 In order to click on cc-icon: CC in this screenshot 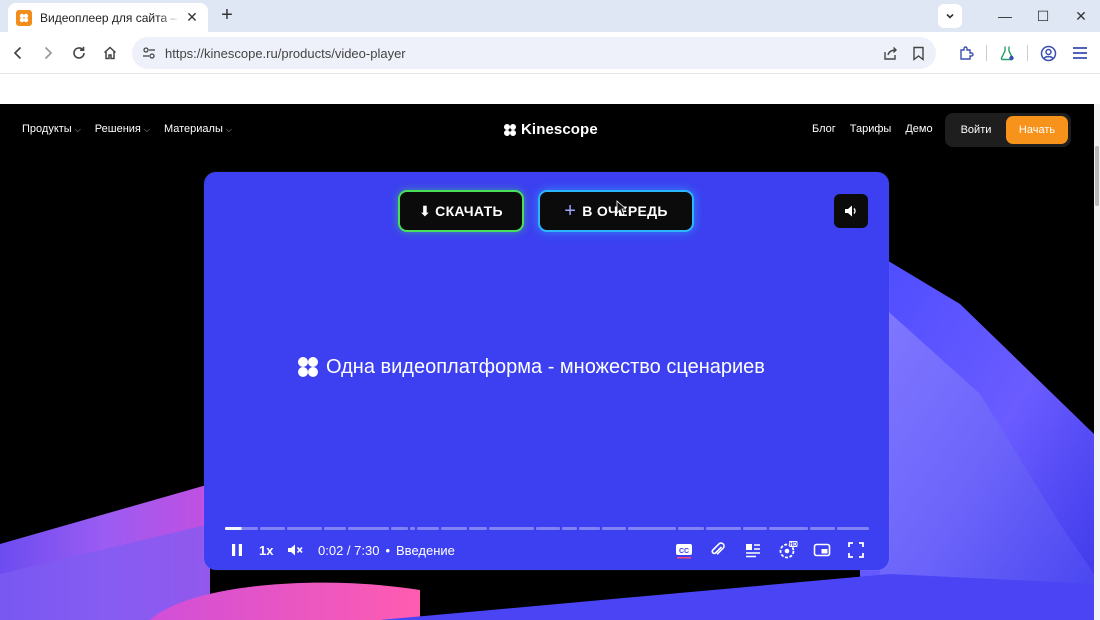, I will do `click(684, 551)`.